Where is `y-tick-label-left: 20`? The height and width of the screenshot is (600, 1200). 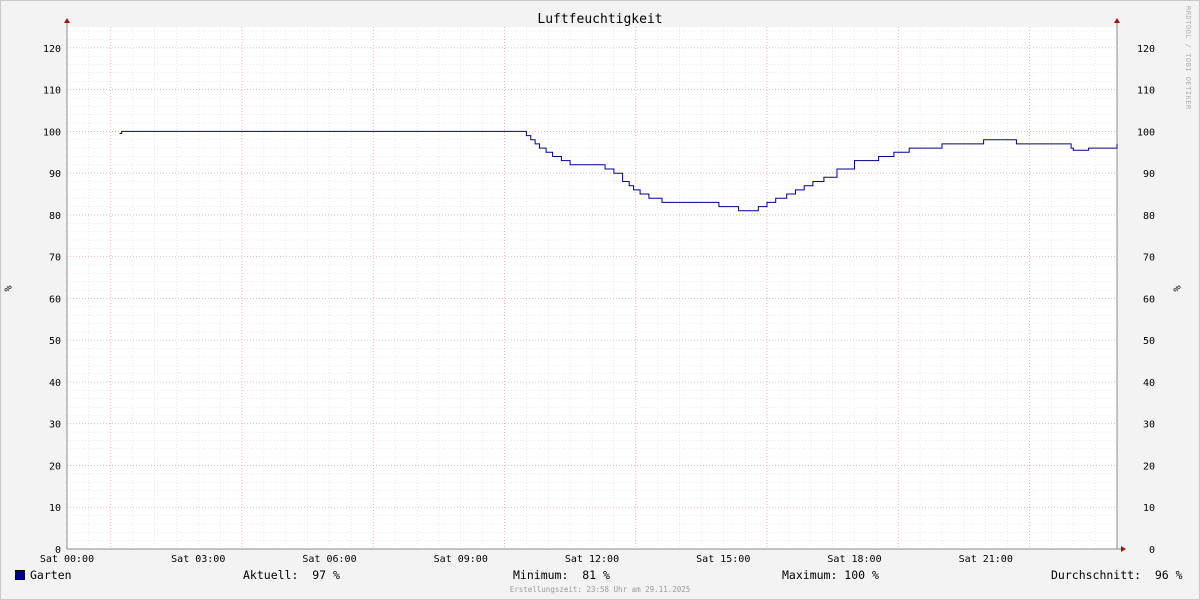
y-tick-label-left: 20 is located at coordinates (55, 466).